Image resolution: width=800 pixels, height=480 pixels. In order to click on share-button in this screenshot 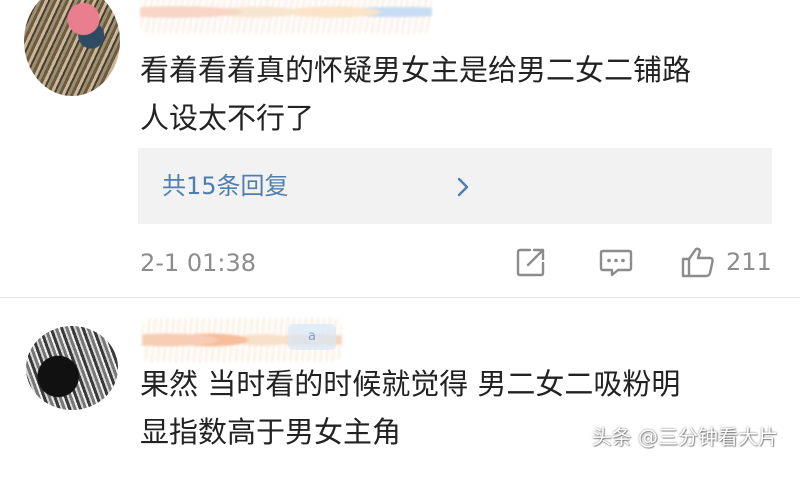, I will do `click(531, 262)`.